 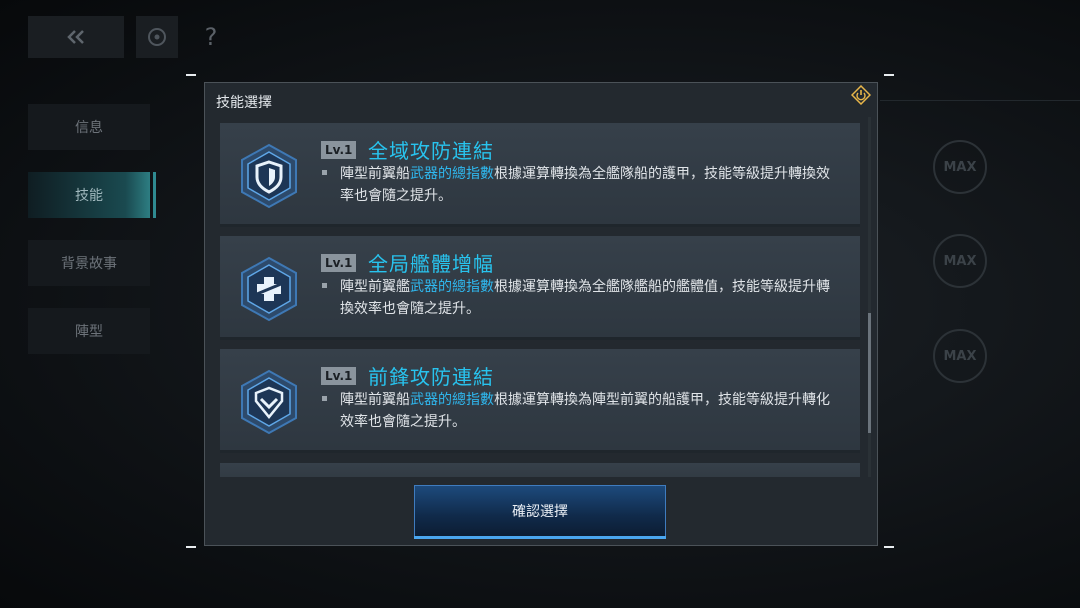 I want to click on tab-background-story: 背景故事, so click(x=89, y=263).